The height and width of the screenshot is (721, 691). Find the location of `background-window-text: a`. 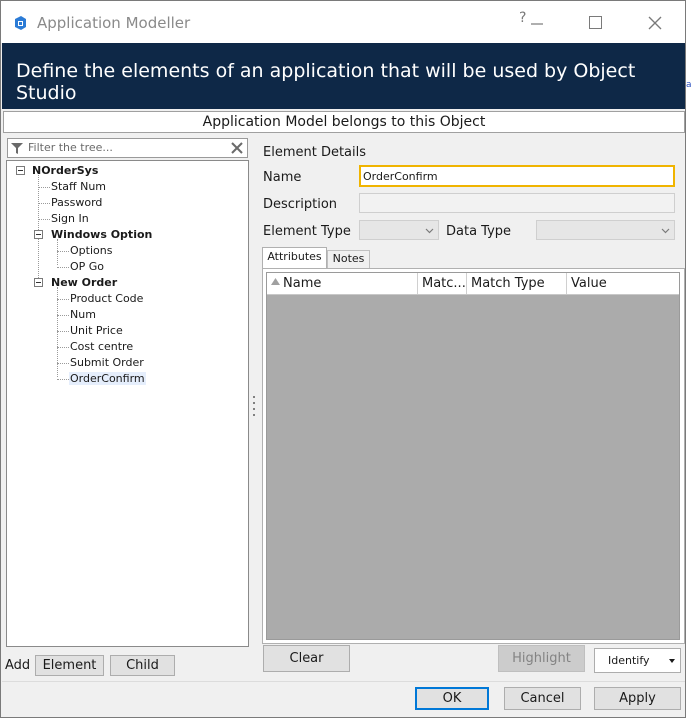

background-window-text: a is located at coordinates (688, 85).